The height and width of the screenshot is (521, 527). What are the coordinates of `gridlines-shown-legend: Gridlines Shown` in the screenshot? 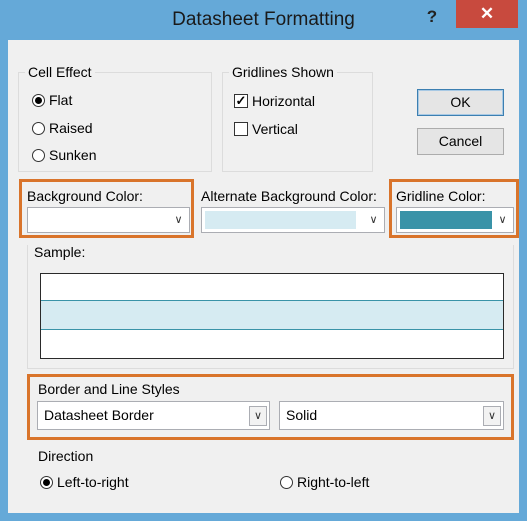 It's located at (283, 72).